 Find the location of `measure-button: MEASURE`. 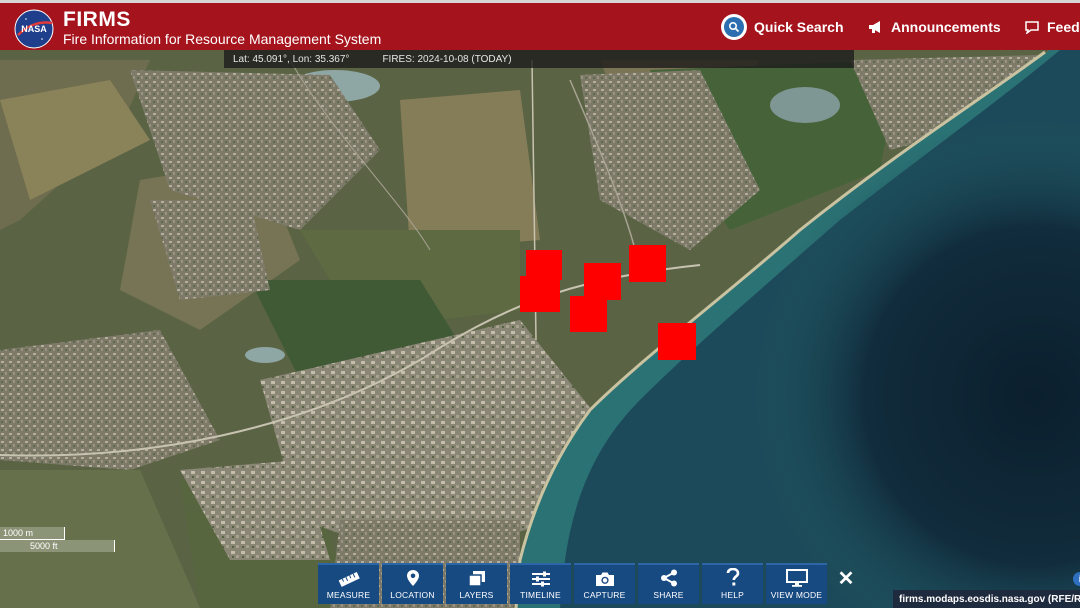

measure-button: MEASURE is located at coordinates (348, 583).